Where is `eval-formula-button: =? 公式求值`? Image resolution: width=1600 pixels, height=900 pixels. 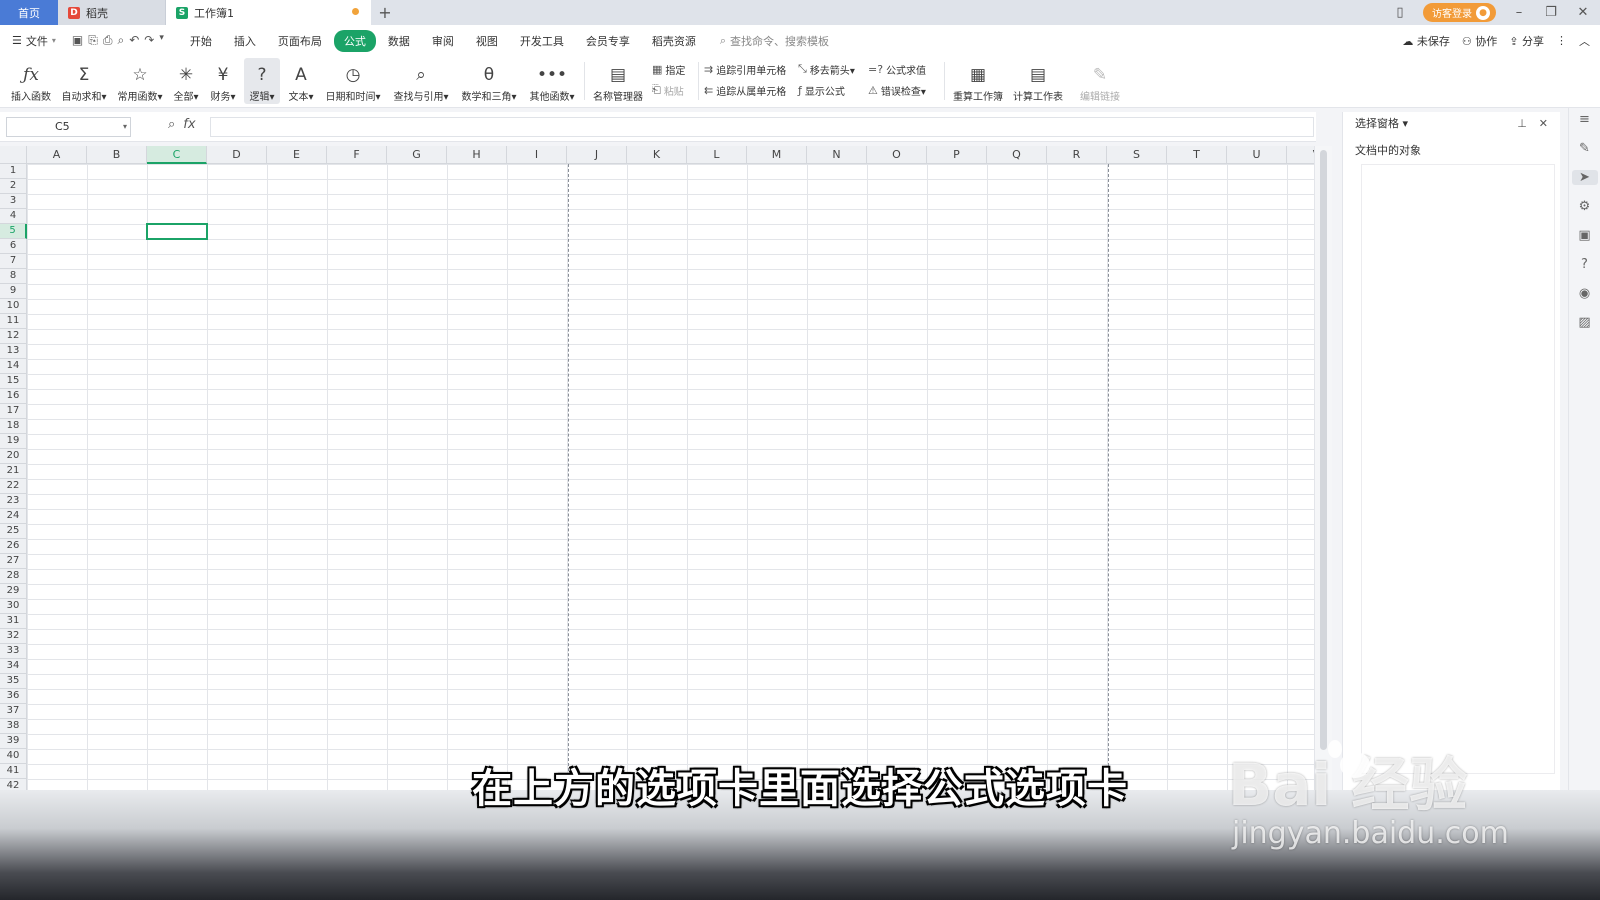
eval-formula-button: =? 公式求值 is located at coordinates (897, 69).